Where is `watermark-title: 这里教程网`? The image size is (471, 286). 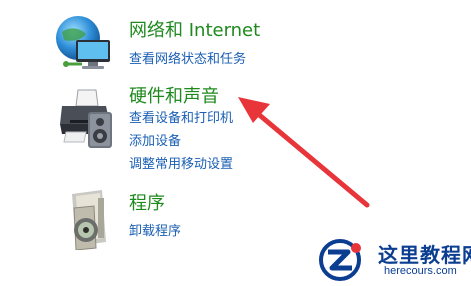 watermark-title: 这里教程网 is located at coordinates (424, 255).